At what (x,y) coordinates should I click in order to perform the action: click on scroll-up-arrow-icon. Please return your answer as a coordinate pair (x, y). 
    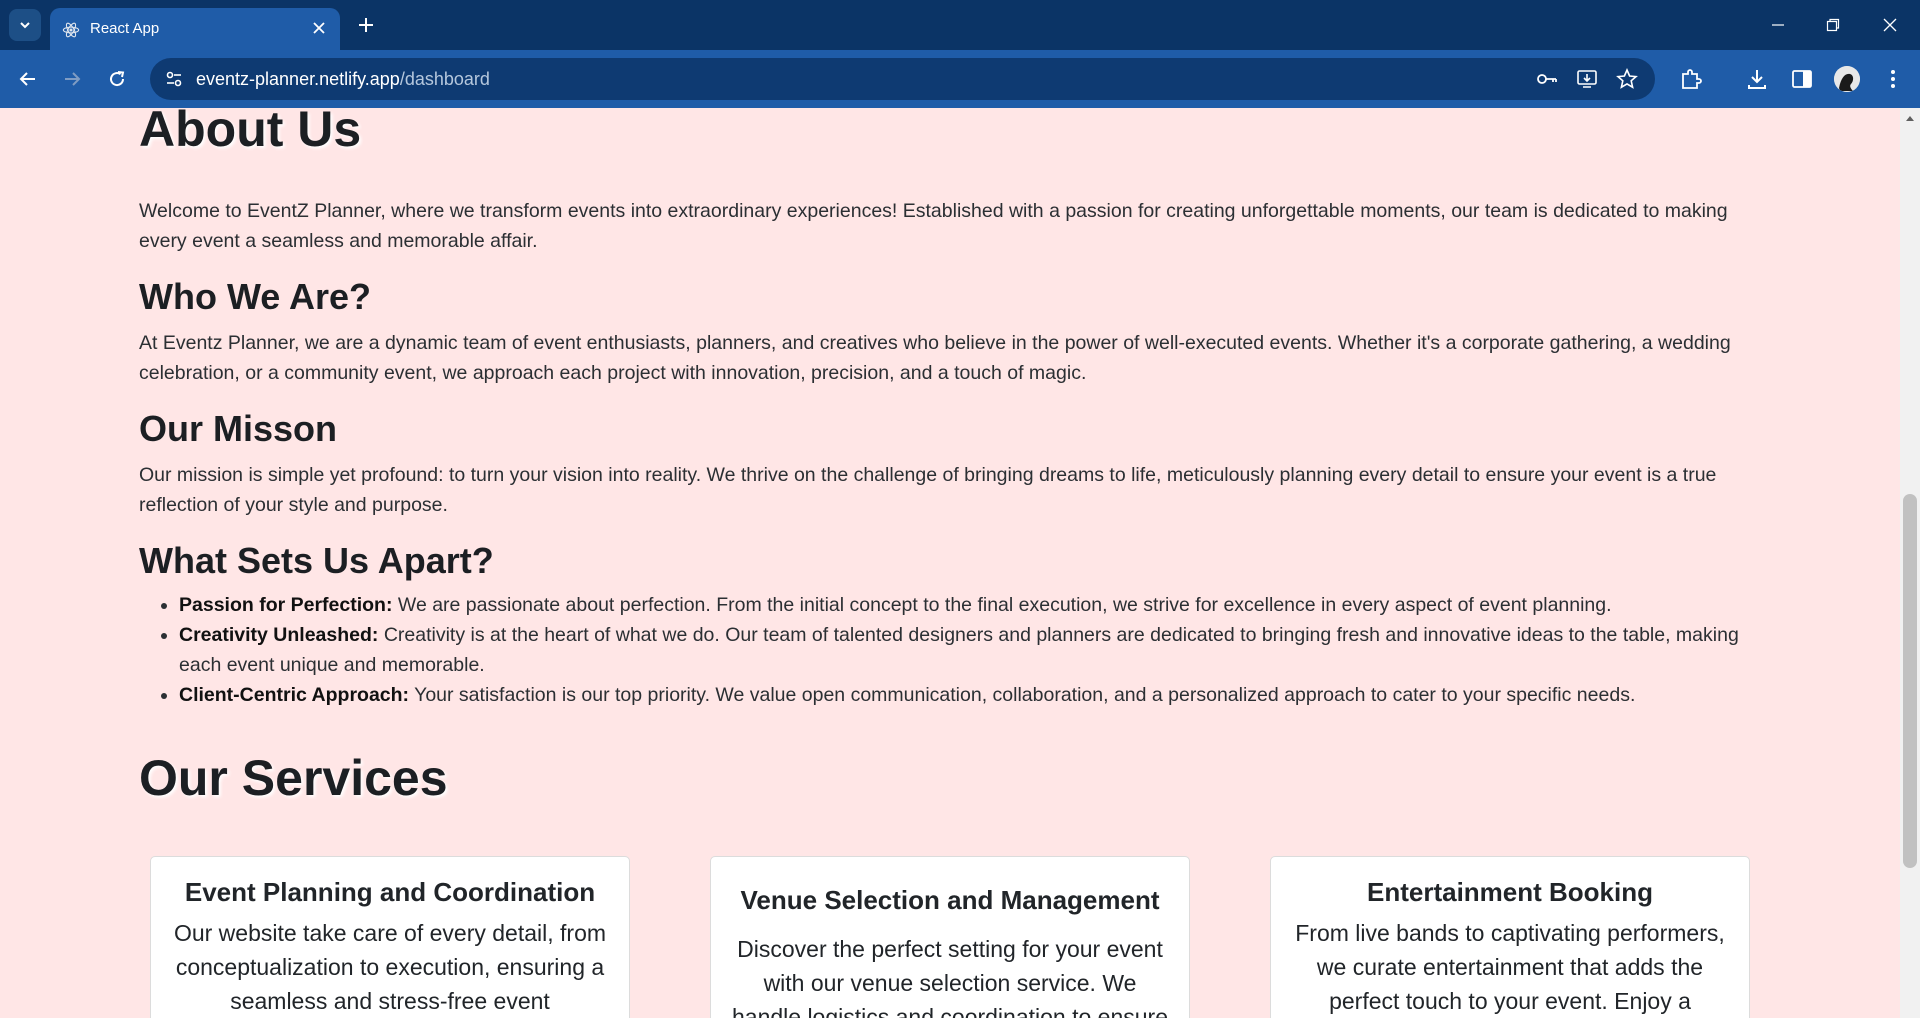
    Looking at the image, I should click on (1910, 119).